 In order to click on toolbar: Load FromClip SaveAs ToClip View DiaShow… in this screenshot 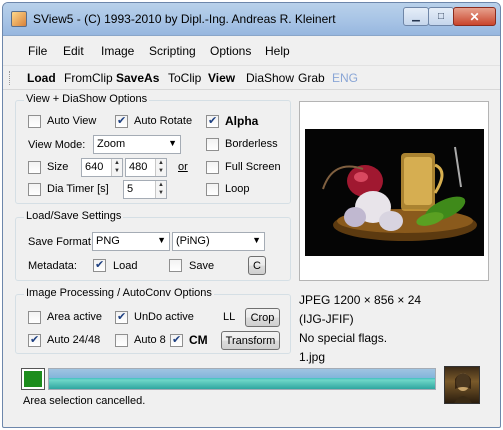, I will do `click(251, 77)`.